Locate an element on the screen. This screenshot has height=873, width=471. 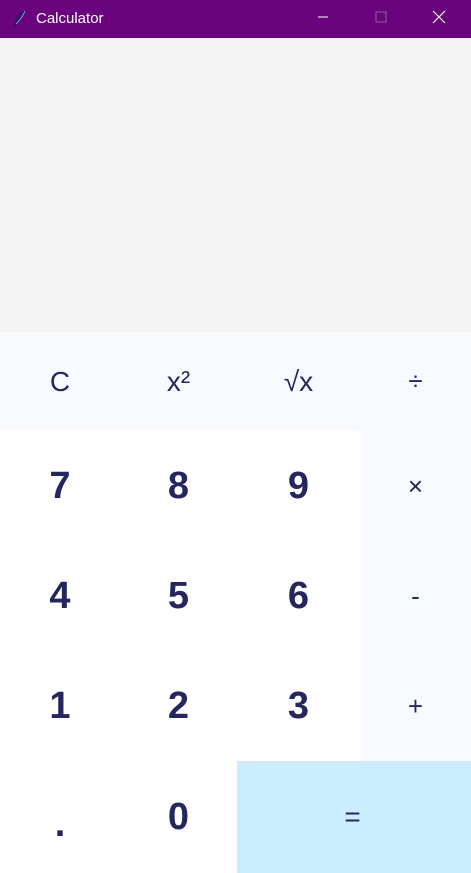
digit-9-label: 9 is located at coordinates (298, 485).